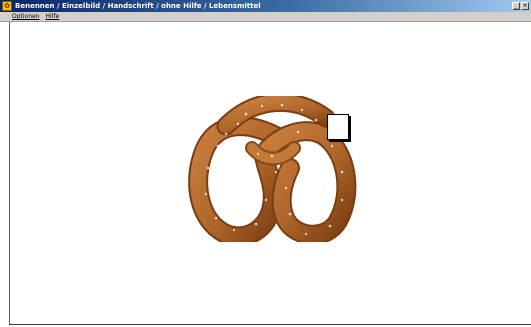  Describe the element at coordinates (265, 17) in the screenshot. I see `menu-bar: Optionen Hilfe` at that location.